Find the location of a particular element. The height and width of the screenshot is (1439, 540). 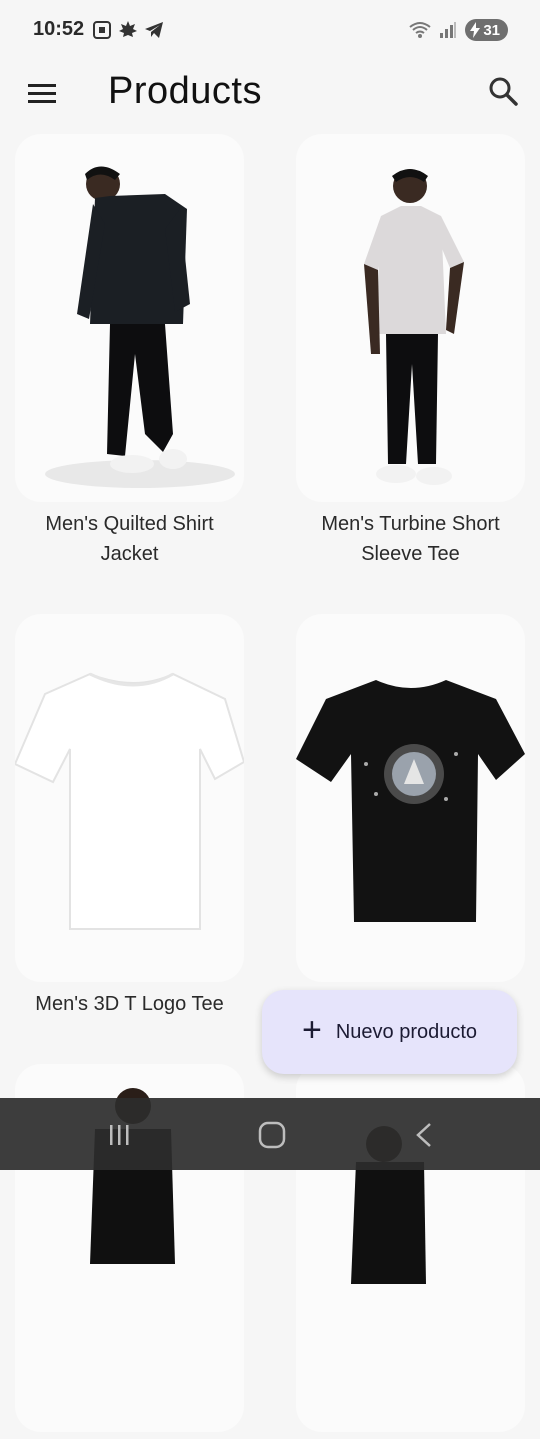

battery-charging-icon is located at coordinates (475, 30).